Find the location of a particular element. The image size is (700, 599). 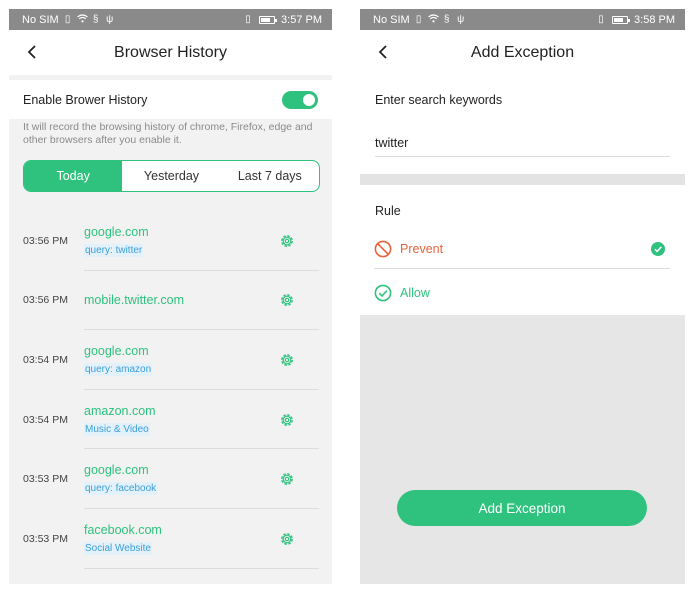

history-row: 03:54 PM amazon.com Music & Video is located at coordinates (170, 420).